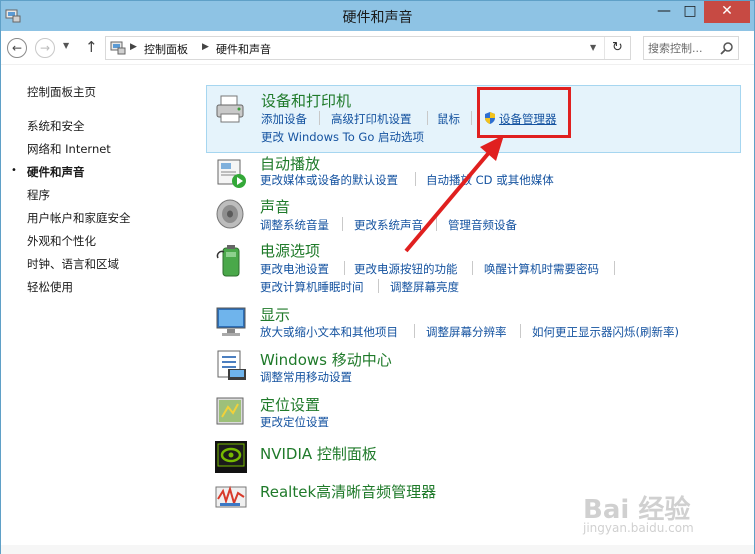 This screenshot has height=554, width=755. Describe the element at coordinates (306, 377) in the screenshot. I see `mobility-settings-link: 调整常用移动设置` at that location.